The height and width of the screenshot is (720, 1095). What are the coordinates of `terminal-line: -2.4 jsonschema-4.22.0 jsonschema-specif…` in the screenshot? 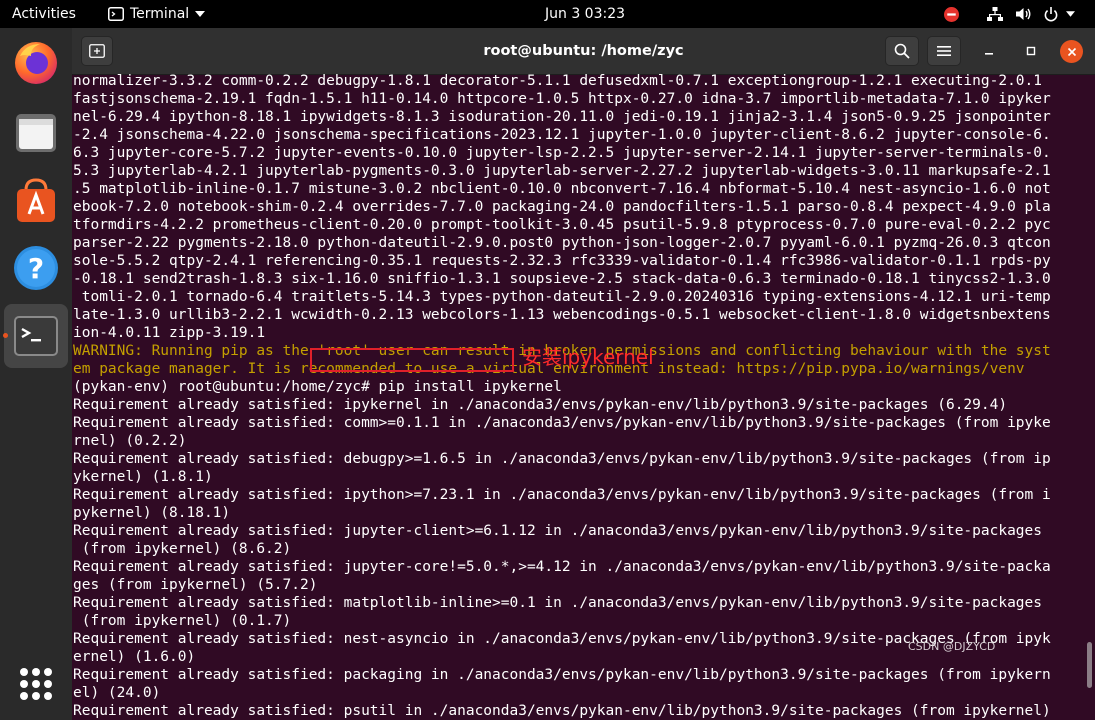 It's located at (562, 135).